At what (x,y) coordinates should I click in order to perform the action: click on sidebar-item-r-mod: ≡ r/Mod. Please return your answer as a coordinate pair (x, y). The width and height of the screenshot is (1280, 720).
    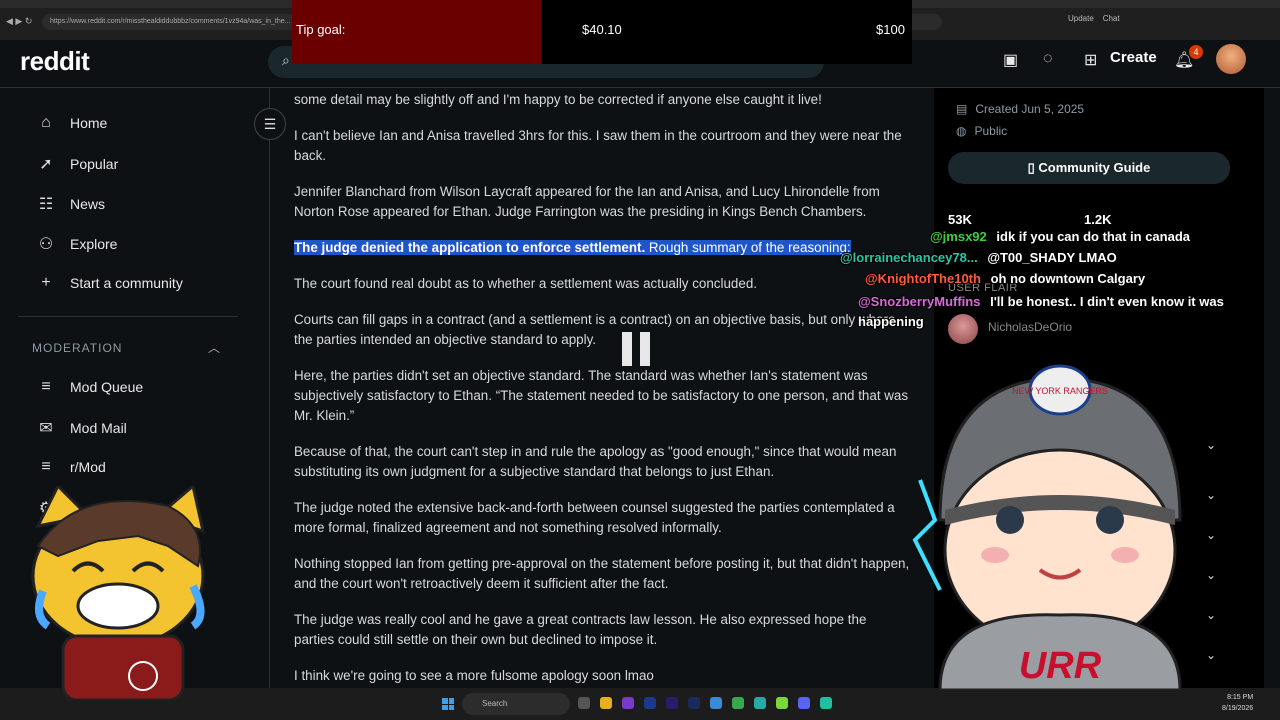
    Looking at the image, I should click on (71, 467).